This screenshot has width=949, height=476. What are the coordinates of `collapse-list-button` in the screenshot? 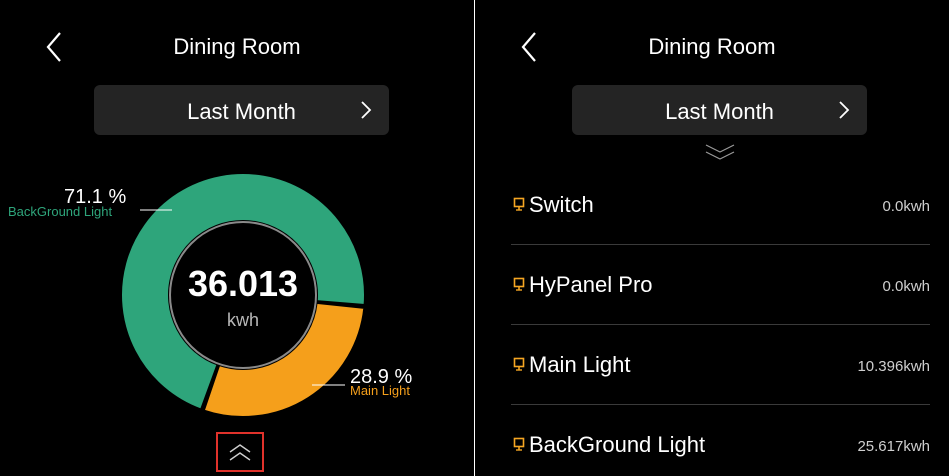 It's located at (720, 152).